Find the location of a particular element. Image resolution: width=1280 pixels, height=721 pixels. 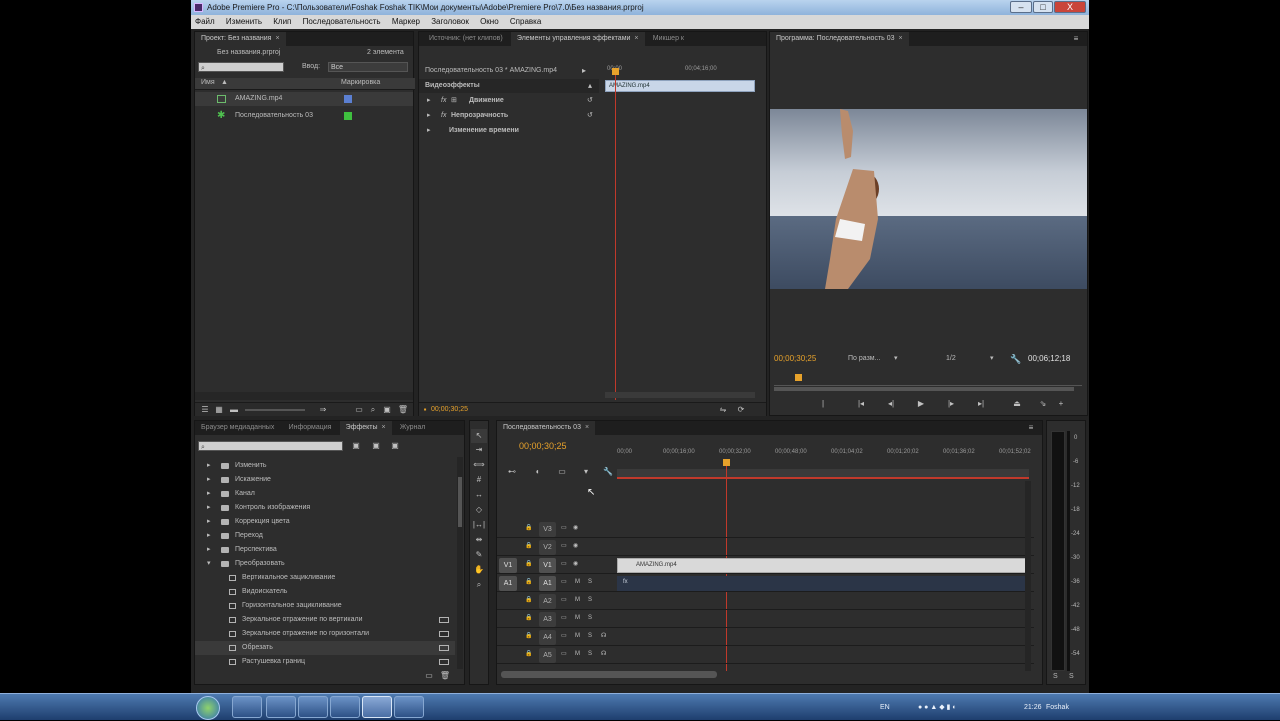

effect-item: Видоискатель is located at coordinates (325, 592).